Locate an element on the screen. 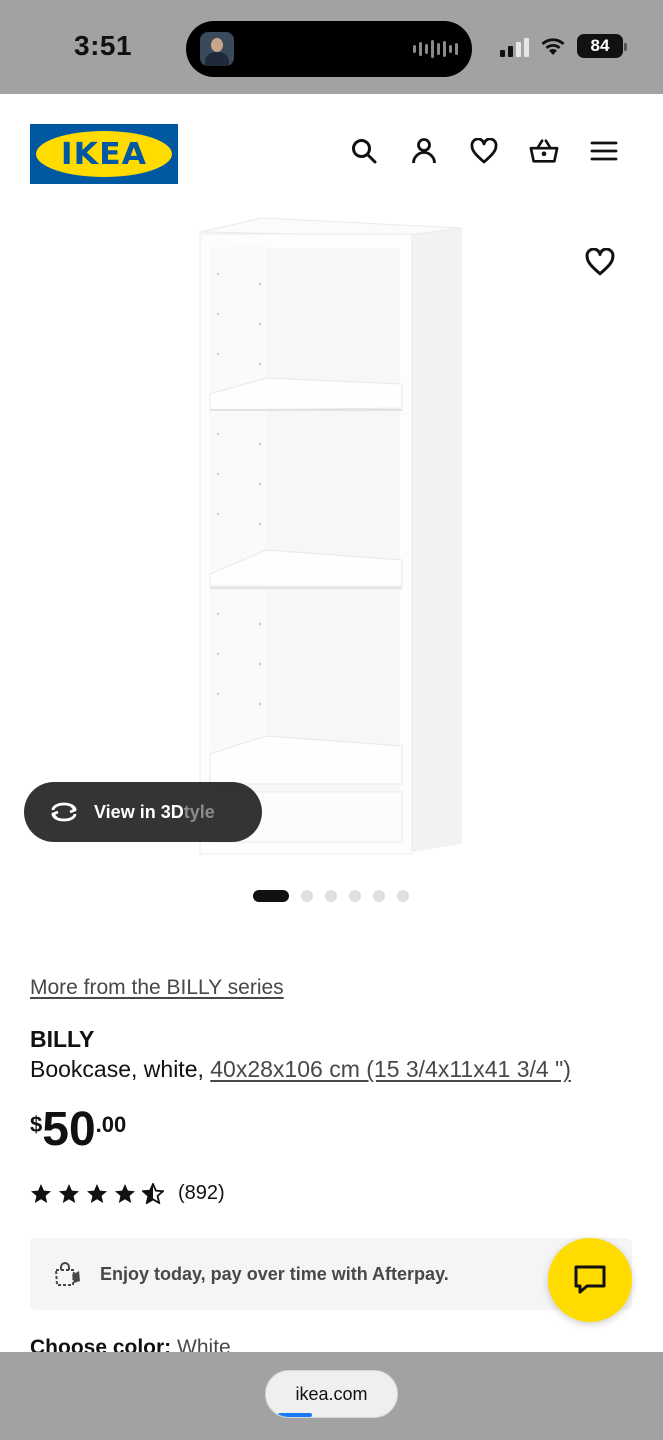 The height and width of the screenshot is (1440, 663). chat-icon is located at coordinates (590, 1279).